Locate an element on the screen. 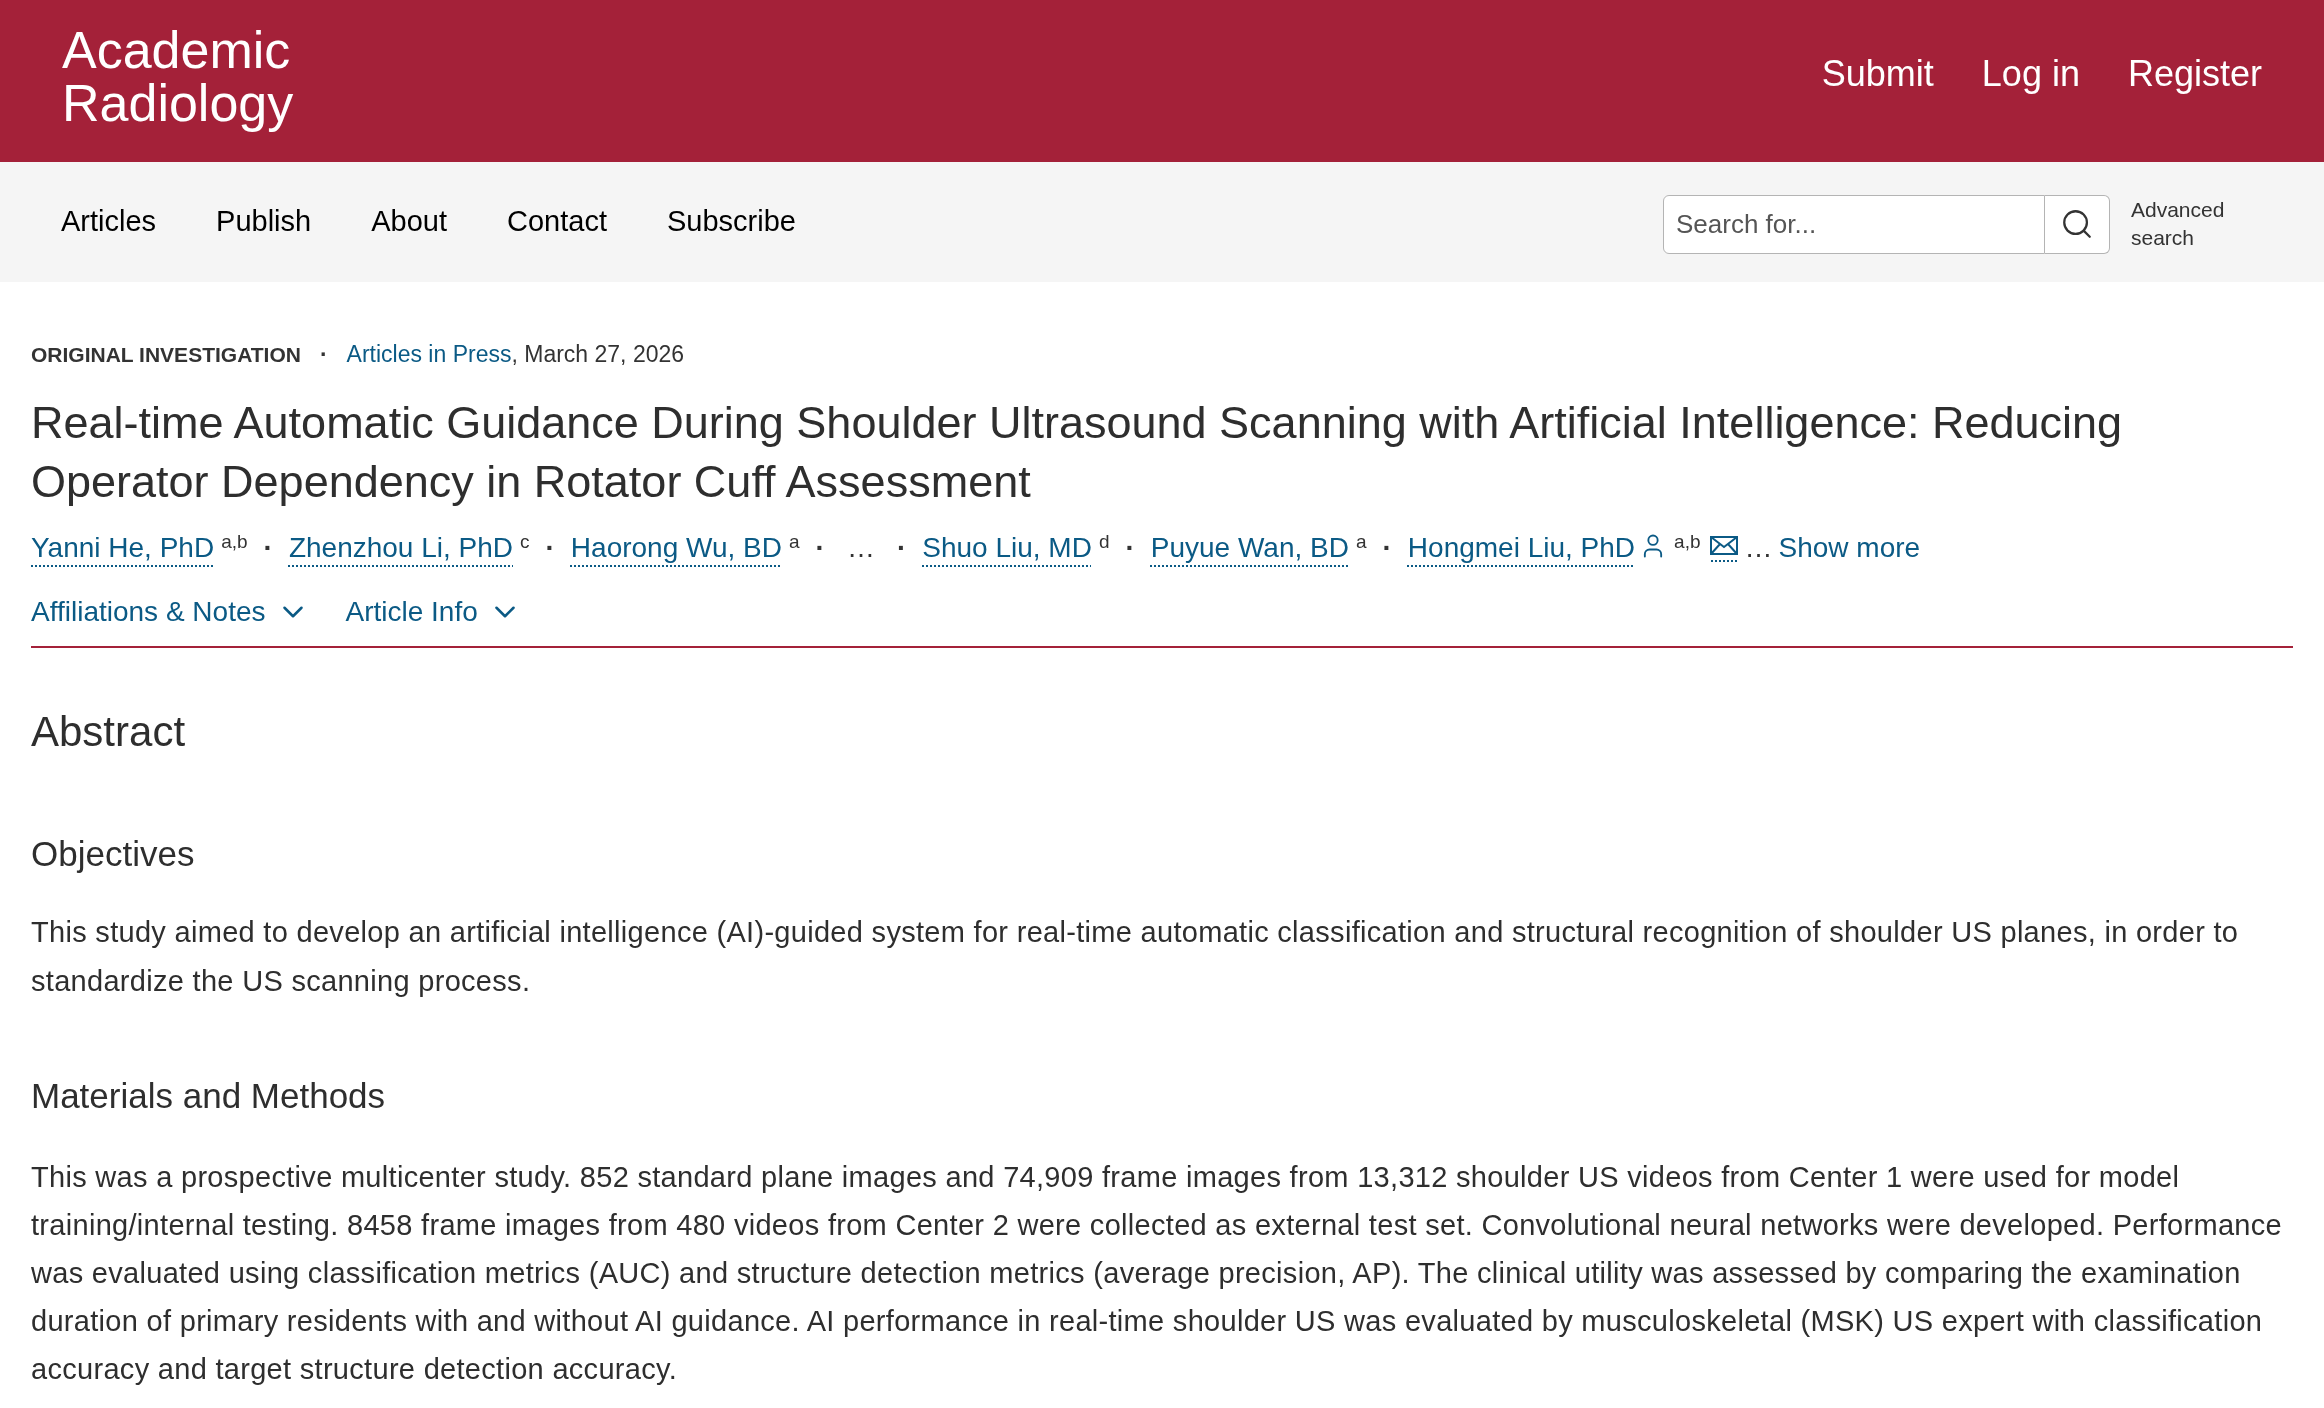 The width and height of the screenshot is (2324, 1408). journal-logo: Academic Radiology is located at coordinates (212, 77).